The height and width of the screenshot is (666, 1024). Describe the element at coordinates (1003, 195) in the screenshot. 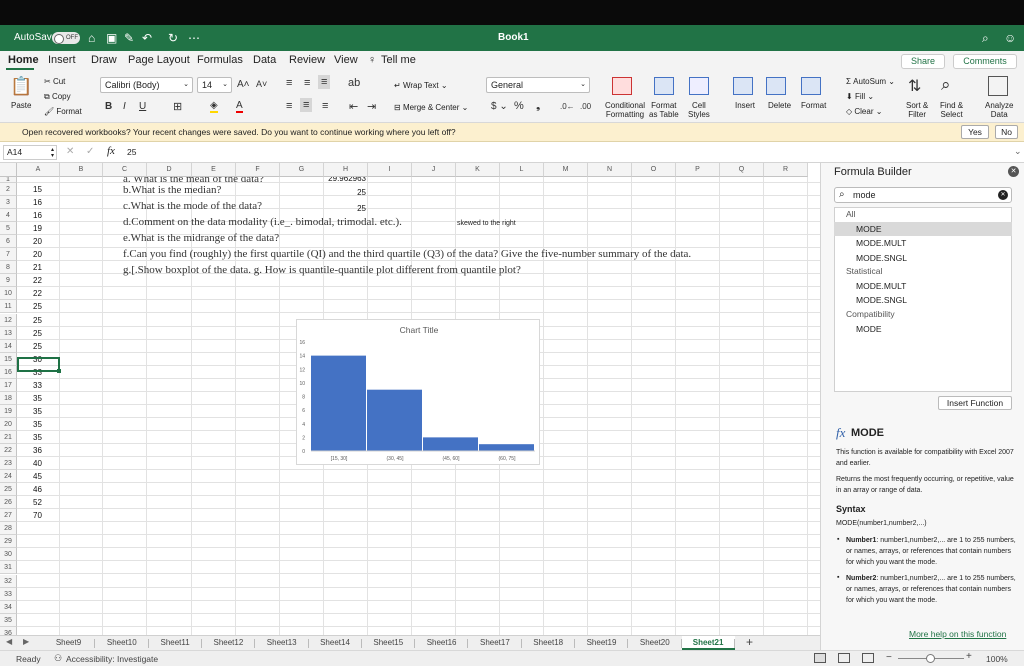

I see `clear-search-icon: ✕` at that location.